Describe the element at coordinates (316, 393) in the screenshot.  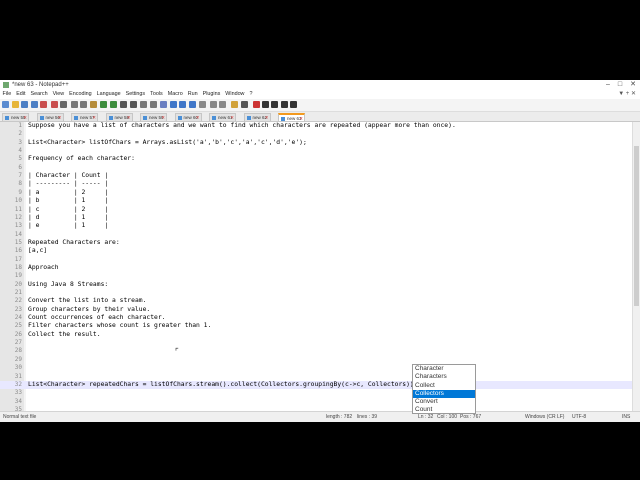
I see `editor-line: 33` at that location.